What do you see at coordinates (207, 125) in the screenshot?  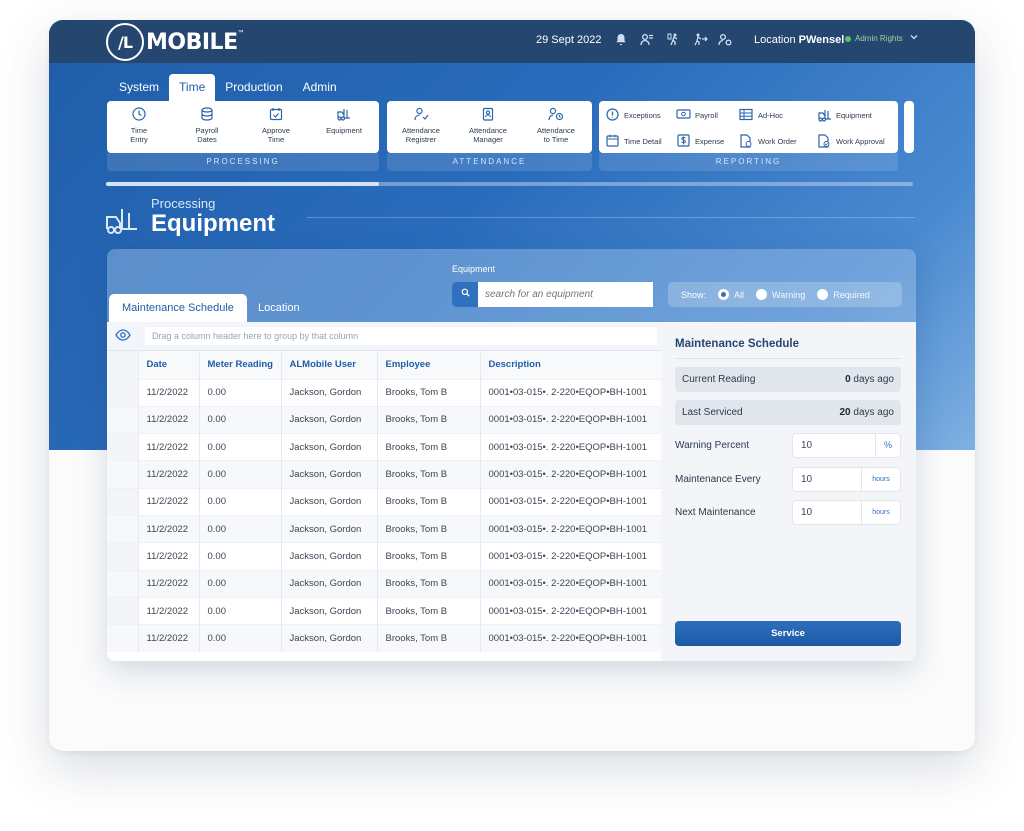 I see `ribbon-payroll-dates: Payroll Dates` at bounding box center [207, 125].